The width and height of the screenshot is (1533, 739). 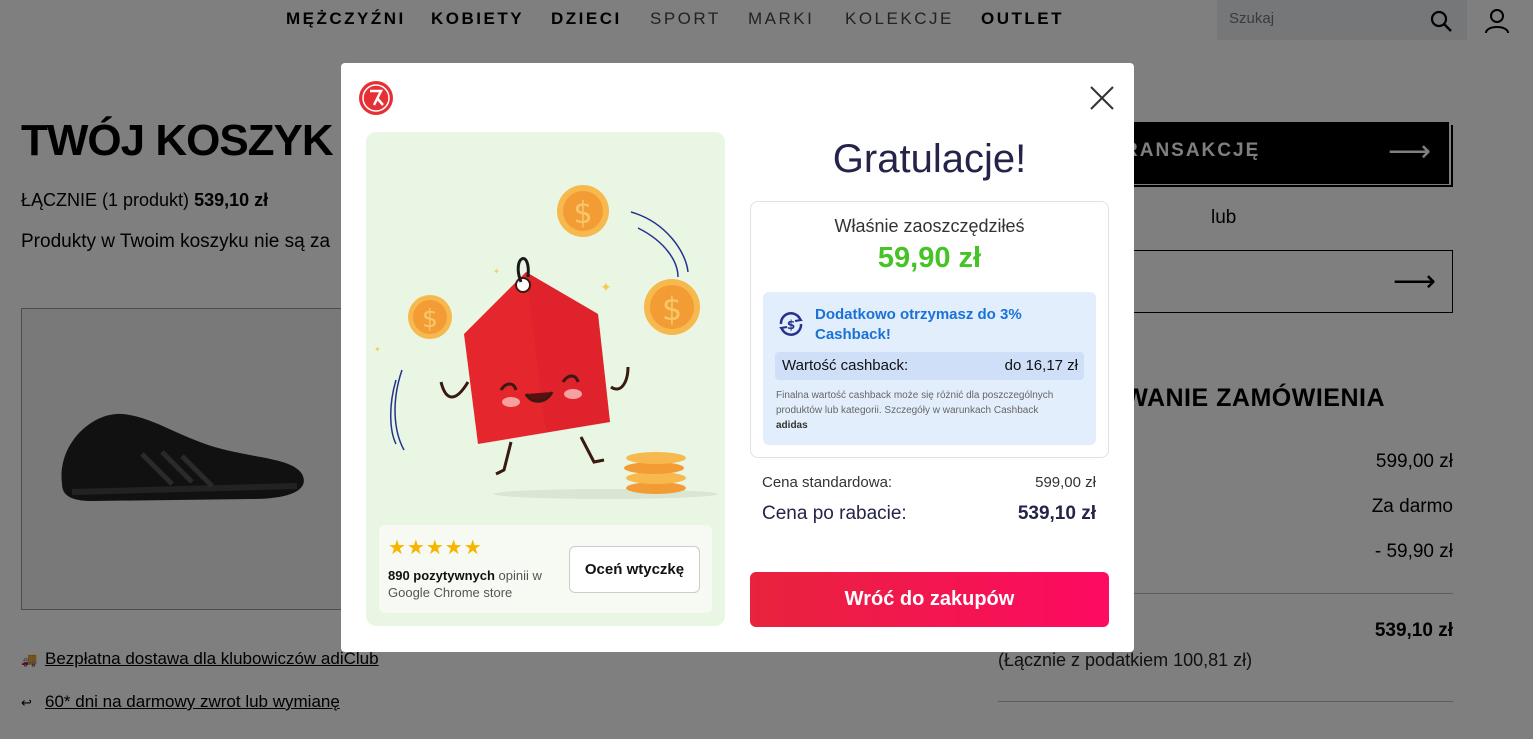 I want to click on cashback-value-row: Wartość cashback: do 16,17 zł, so click(x=929, y=366).